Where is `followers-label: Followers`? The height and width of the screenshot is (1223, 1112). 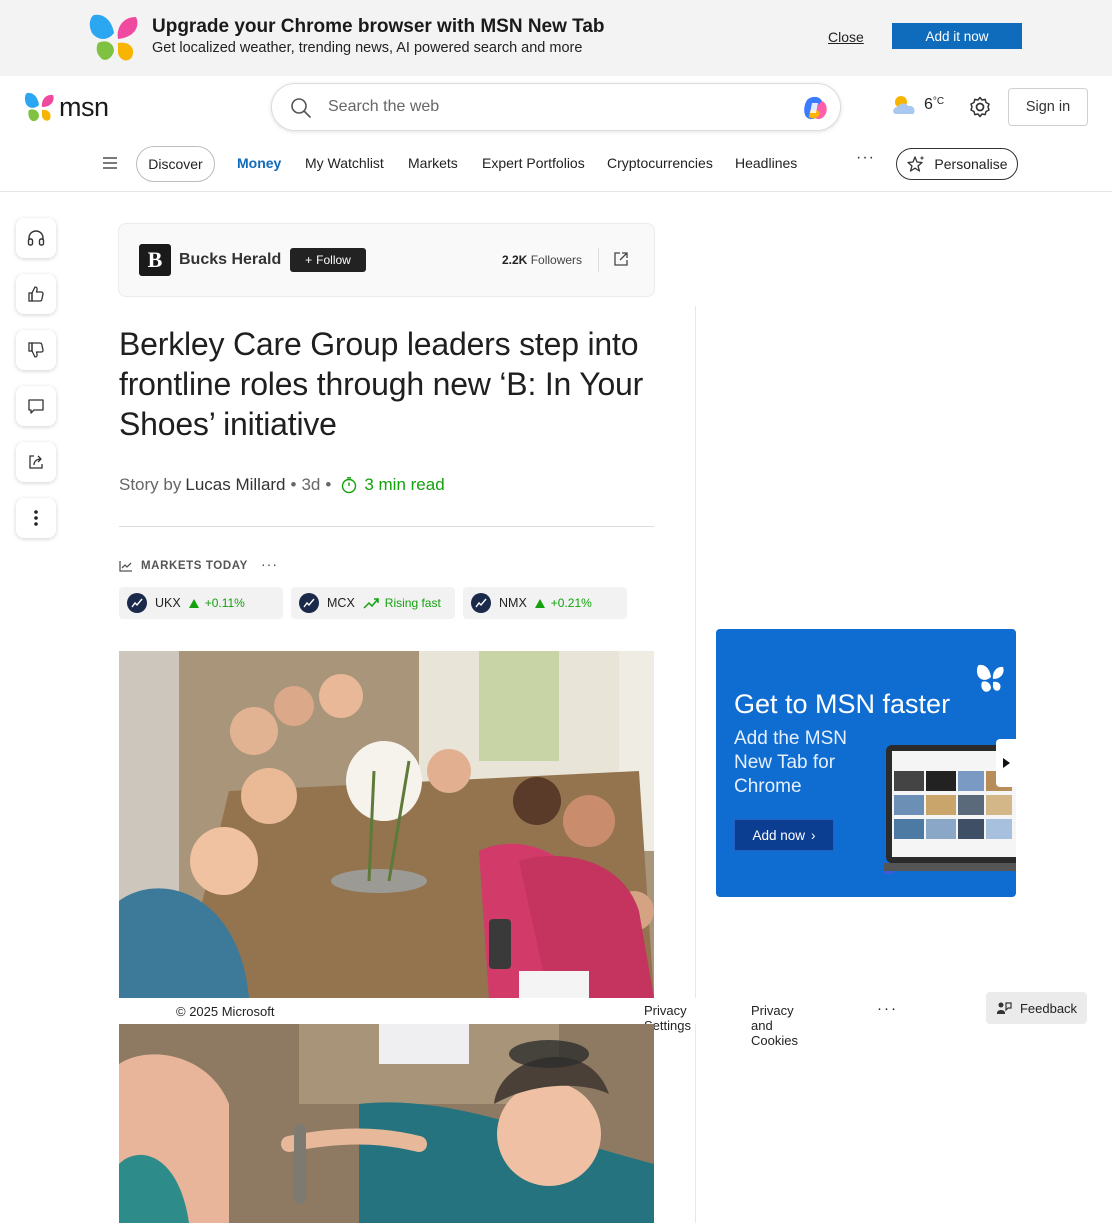
followers-label: Followers is located at coordinates (556, 260).